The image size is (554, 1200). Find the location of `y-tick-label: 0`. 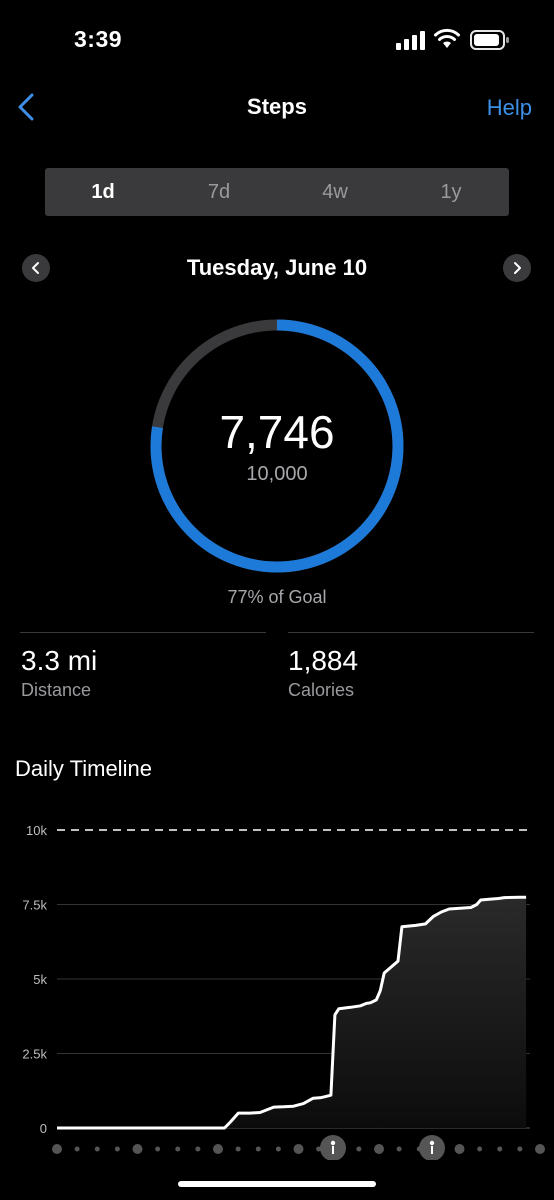

y-tick-label: 0 is located at coordinates (43, 1128).